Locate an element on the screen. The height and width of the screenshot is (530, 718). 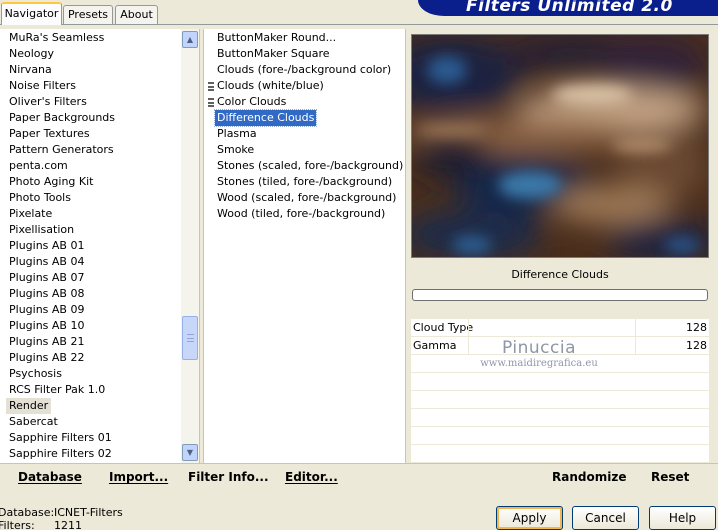
help-button: Help is located at coordinates (682, 518).